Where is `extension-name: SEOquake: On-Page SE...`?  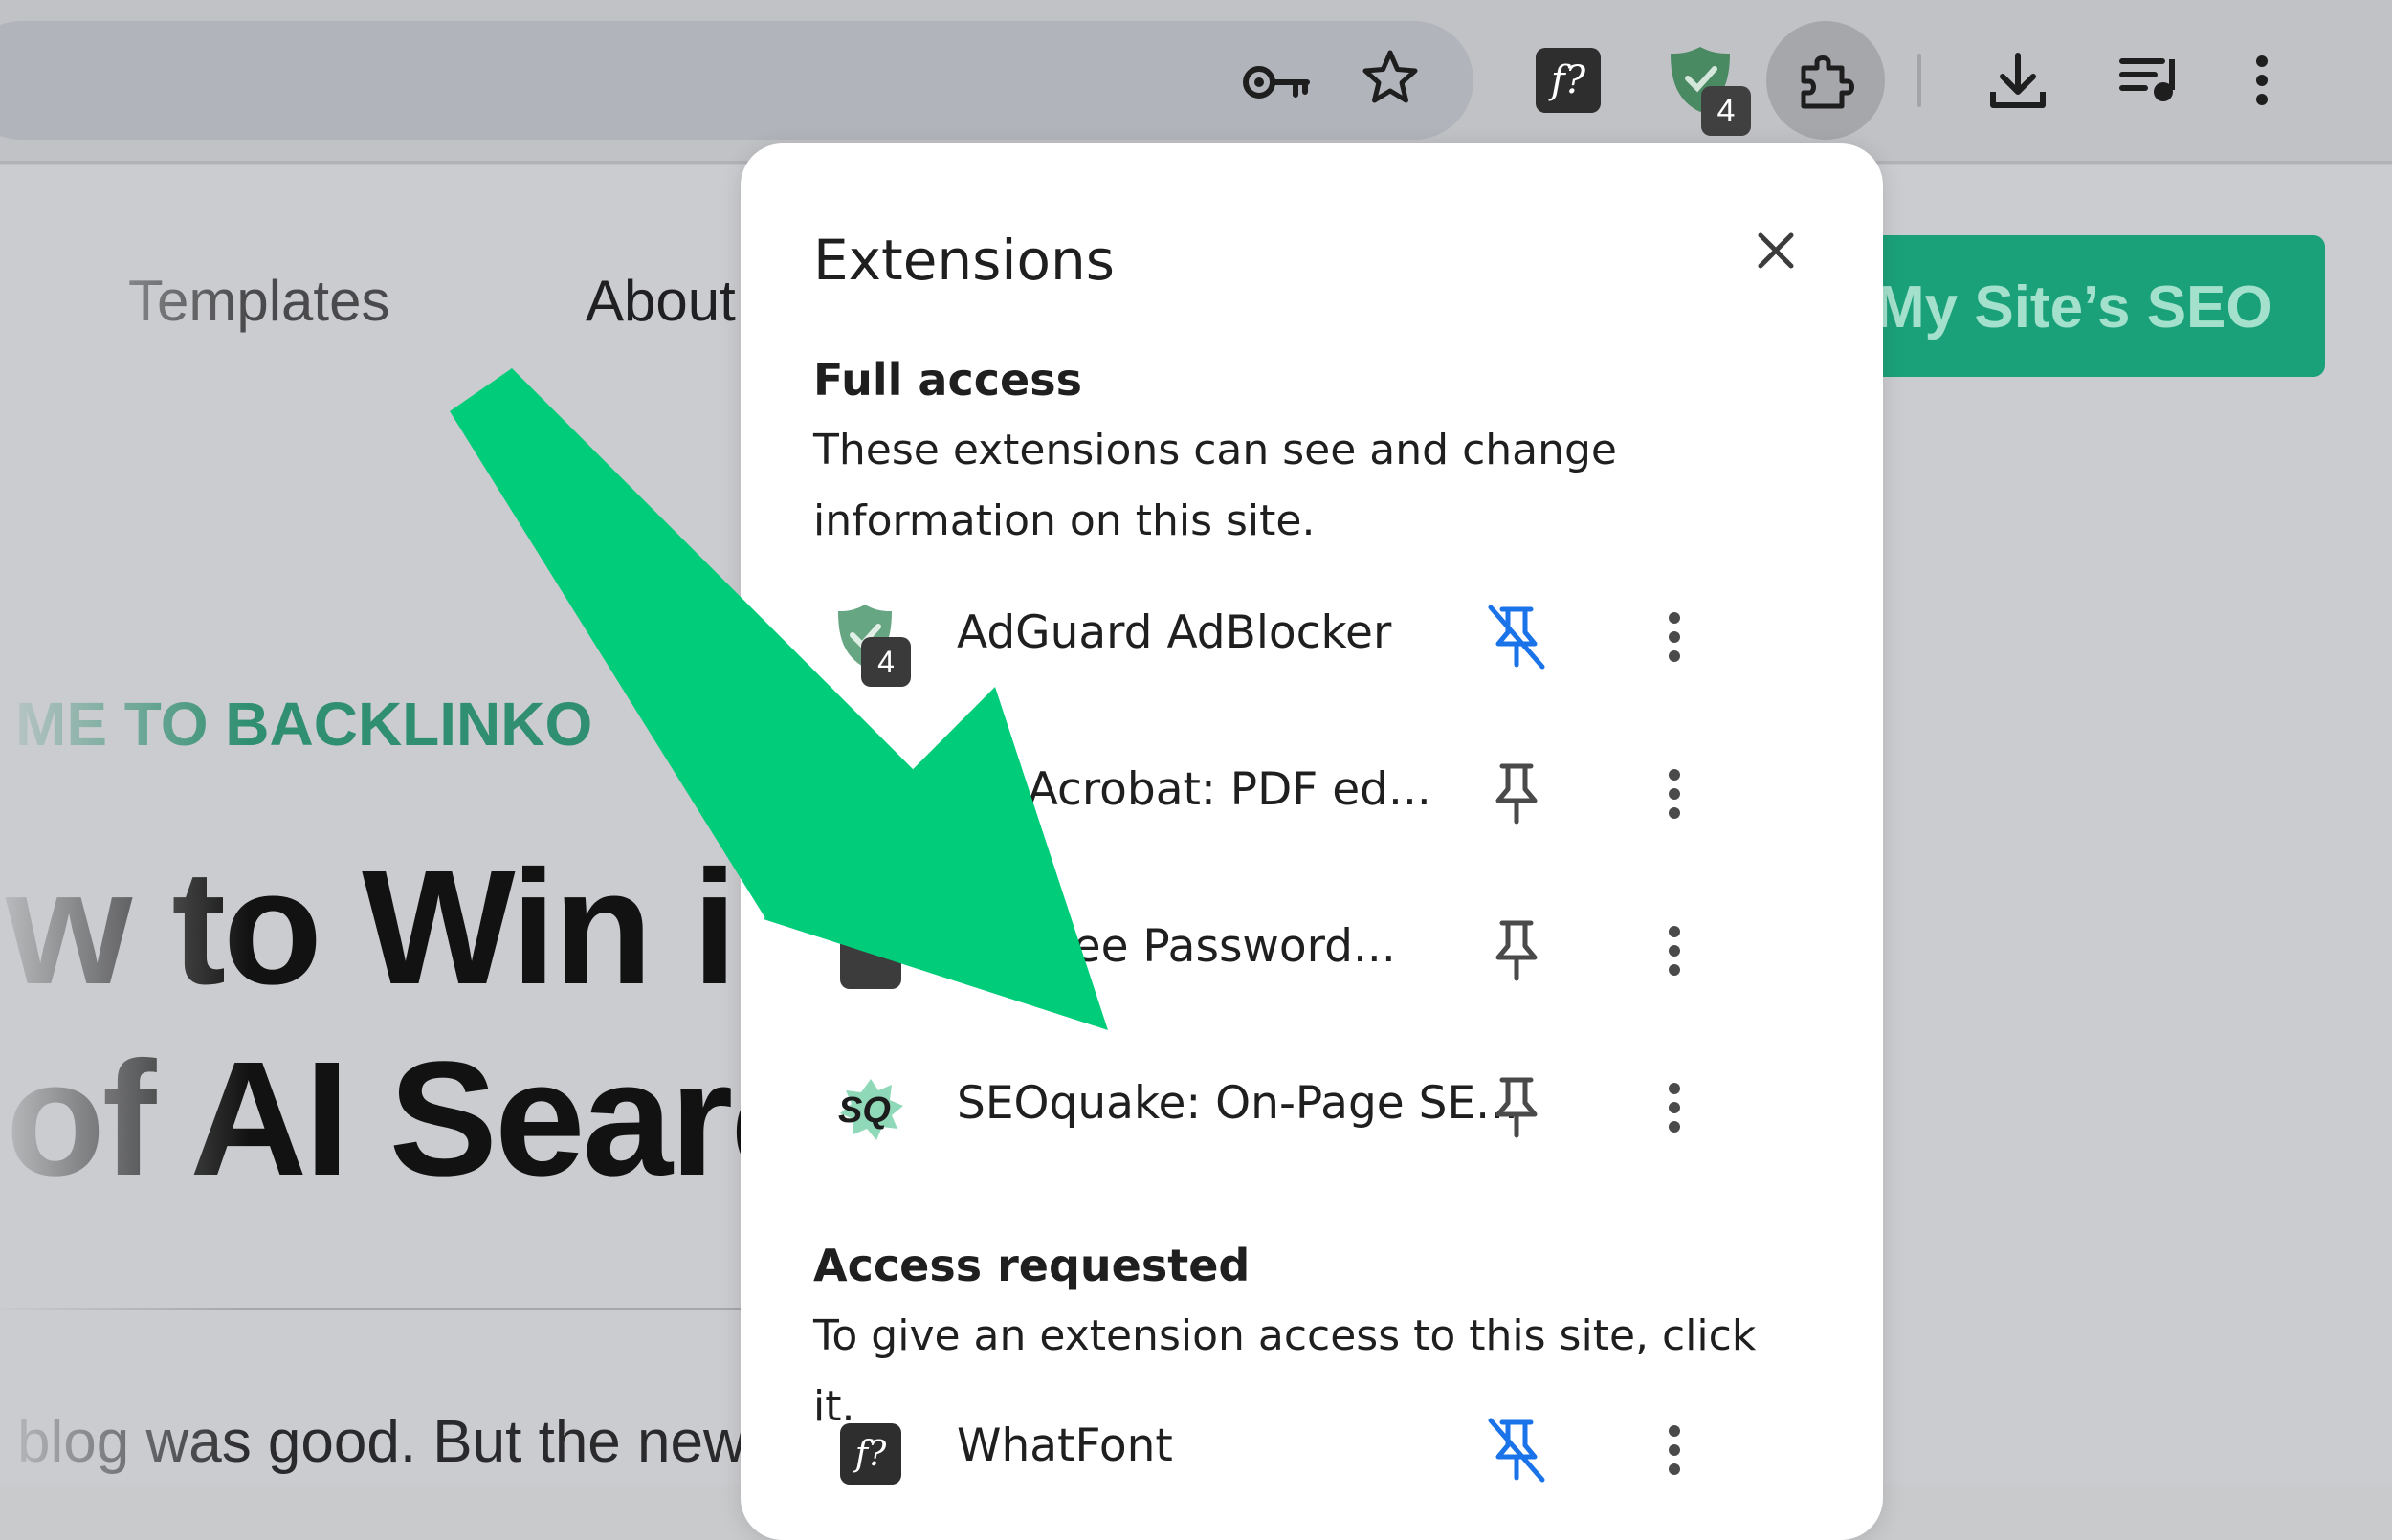
extension-name: SEOquake: On-Page SE... is located at coordinates (1237, 1103).